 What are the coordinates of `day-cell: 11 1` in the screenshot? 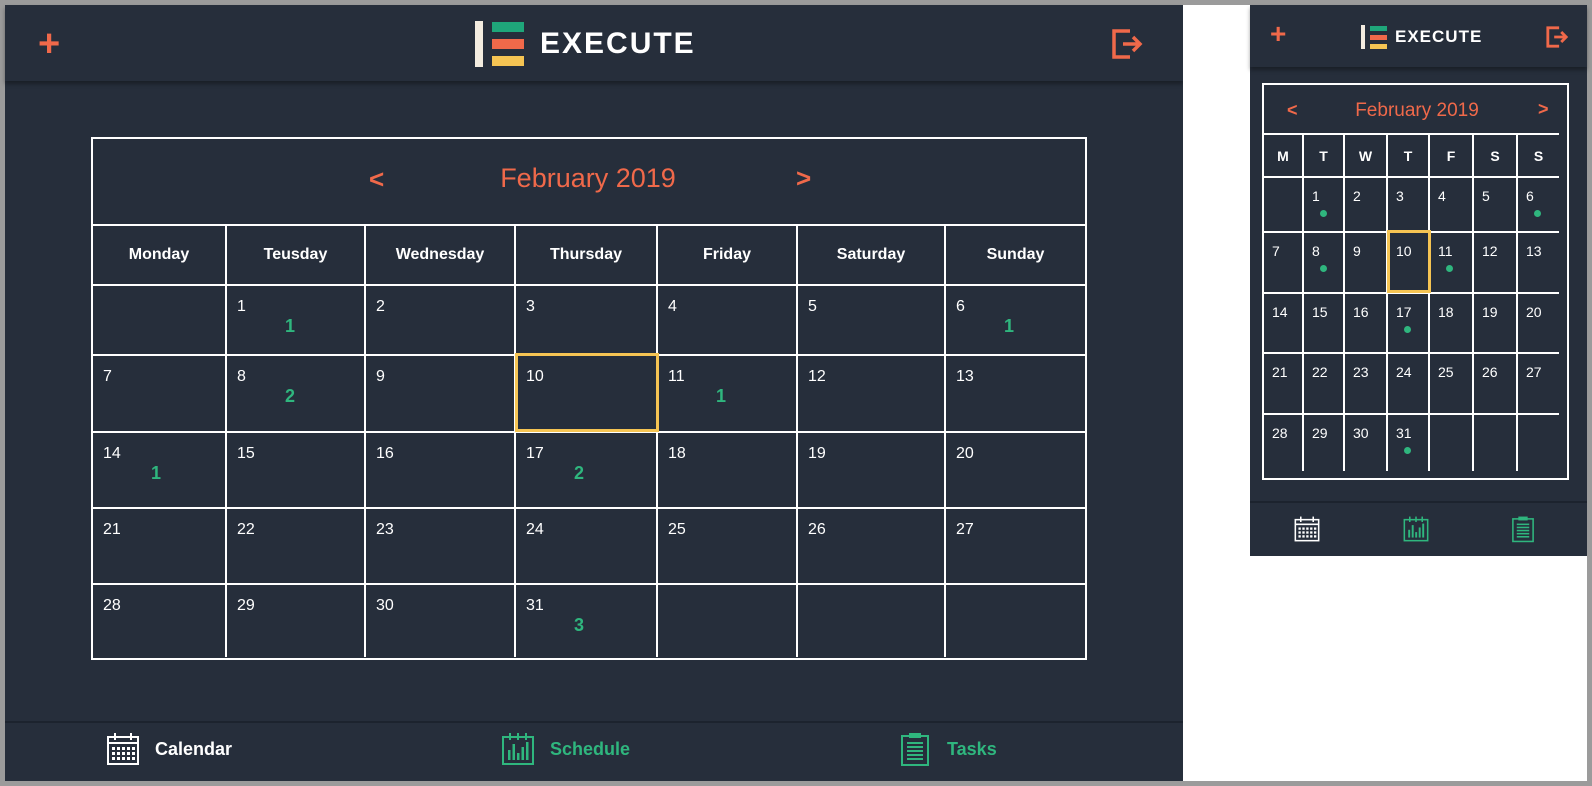 It's located at (728, 392).